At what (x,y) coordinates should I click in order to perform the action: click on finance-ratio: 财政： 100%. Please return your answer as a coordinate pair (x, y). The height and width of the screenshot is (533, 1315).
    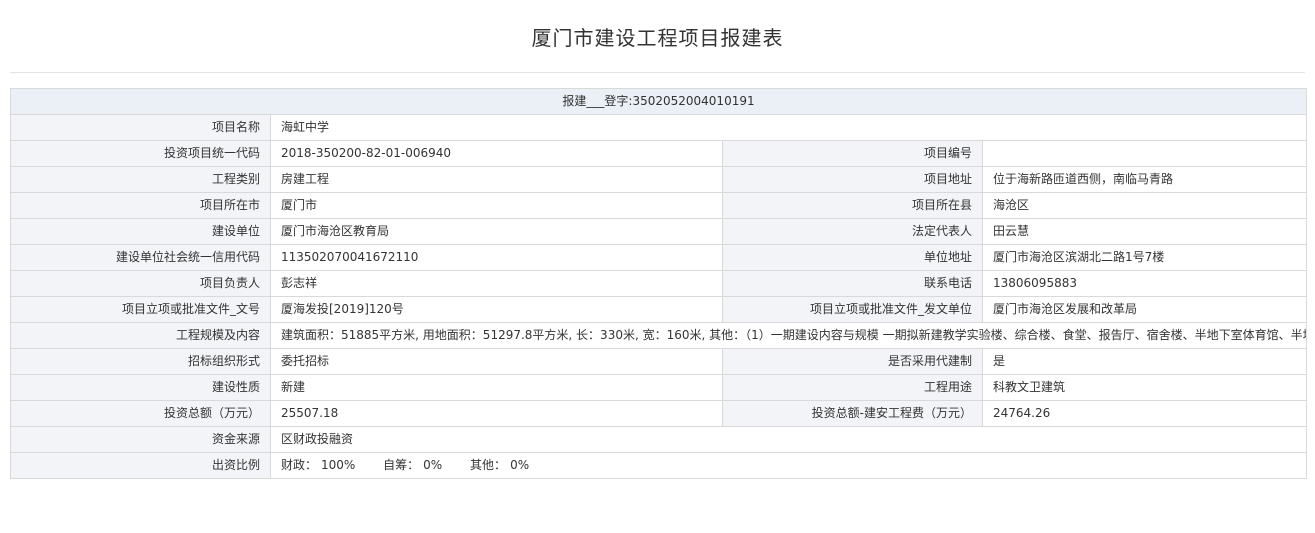
    Looking at the image, I should click on (320, 465).